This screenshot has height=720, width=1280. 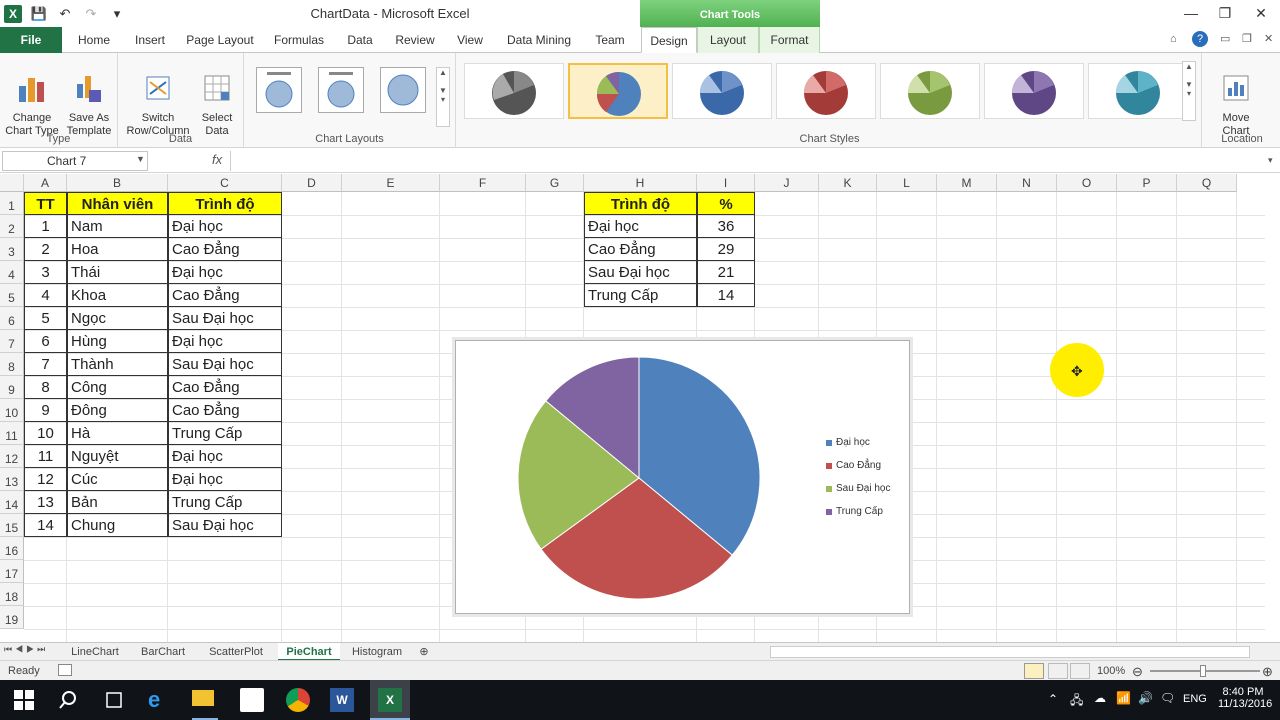 I want to click on row-header-14: 14, so click(x=12, y=502).